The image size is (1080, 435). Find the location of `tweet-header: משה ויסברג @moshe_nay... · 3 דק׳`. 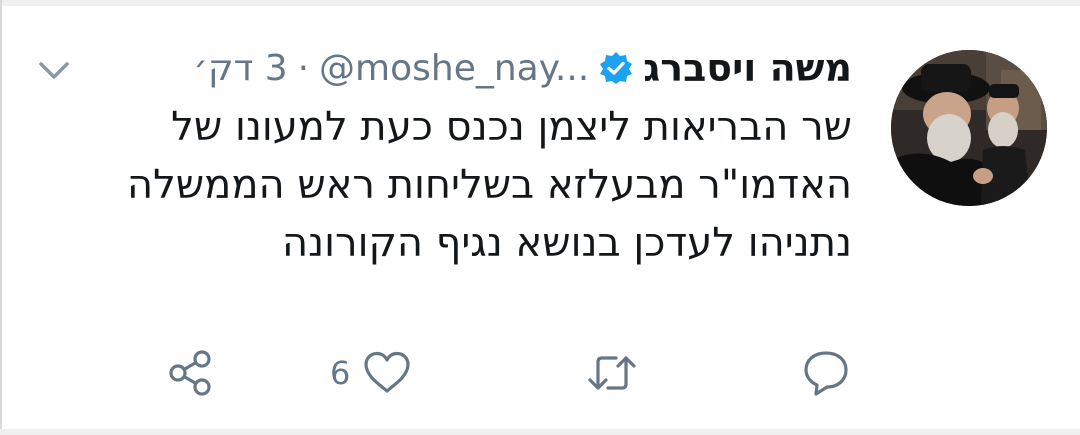

tweet-header: משה ויסברג @moshe_nay... · 3 דק׳ is located at coordinates (522, 68).